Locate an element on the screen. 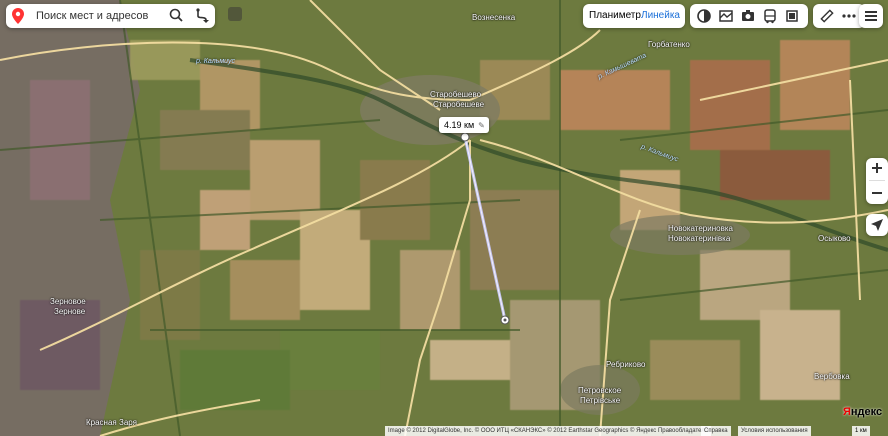 The width and height of the screenshot is (888, 436). river-label: р. Кальмиус is located at coordinates (216, 61).